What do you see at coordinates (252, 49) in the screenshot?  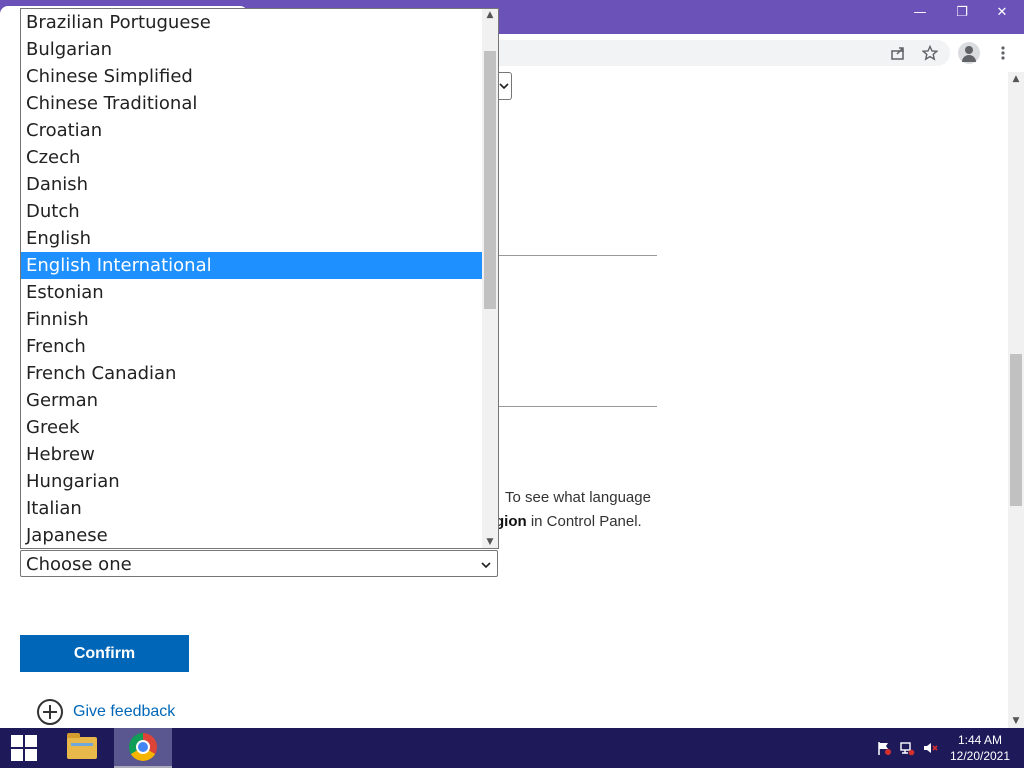 I see `dropdown-option: Bulgarian` at bounding box center [252, 49].